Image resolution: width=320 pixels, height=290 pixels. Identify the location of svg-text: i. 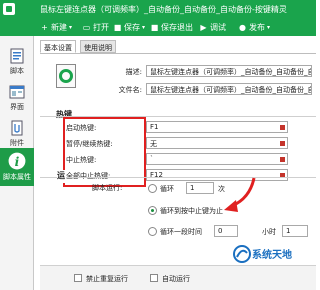
(17, 161).